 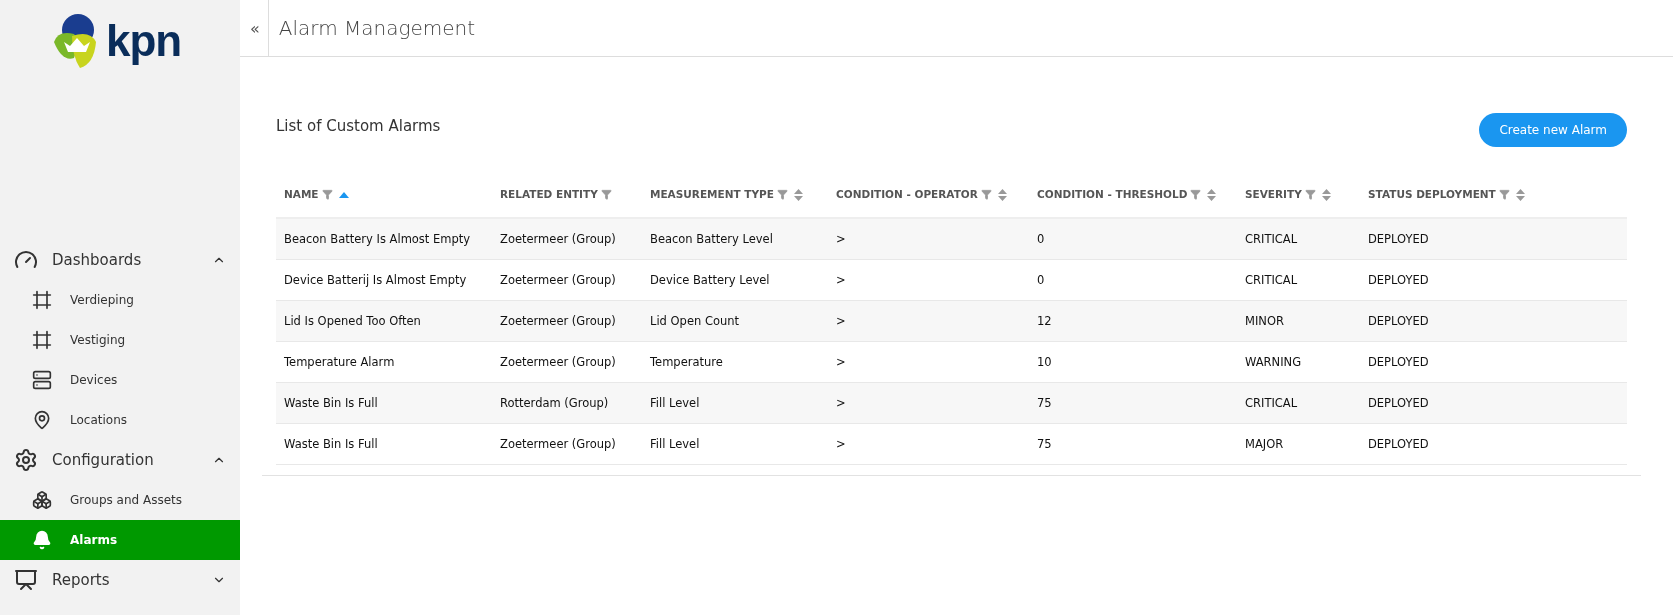 I want to click on logo-text: kpn, so click(x=144, y=41).